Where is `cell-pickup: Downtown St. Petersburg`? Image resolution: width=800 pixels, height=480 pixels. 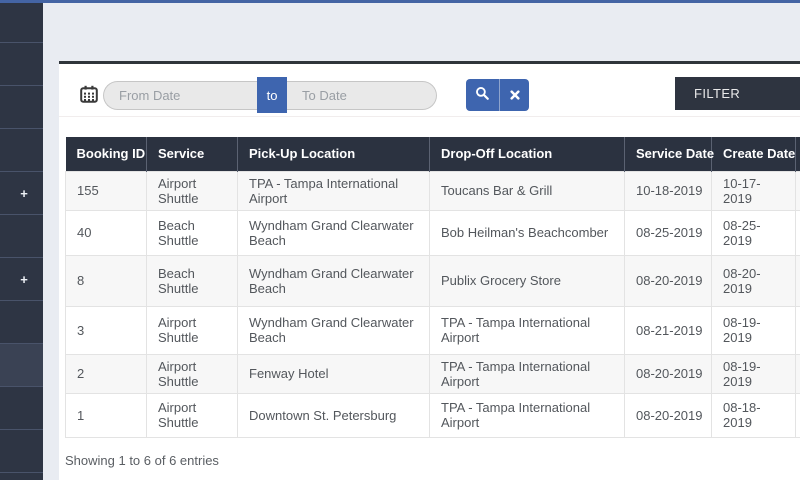 cell-pickup: Downtown St. Petersburg is located at coordinates (333, 415).